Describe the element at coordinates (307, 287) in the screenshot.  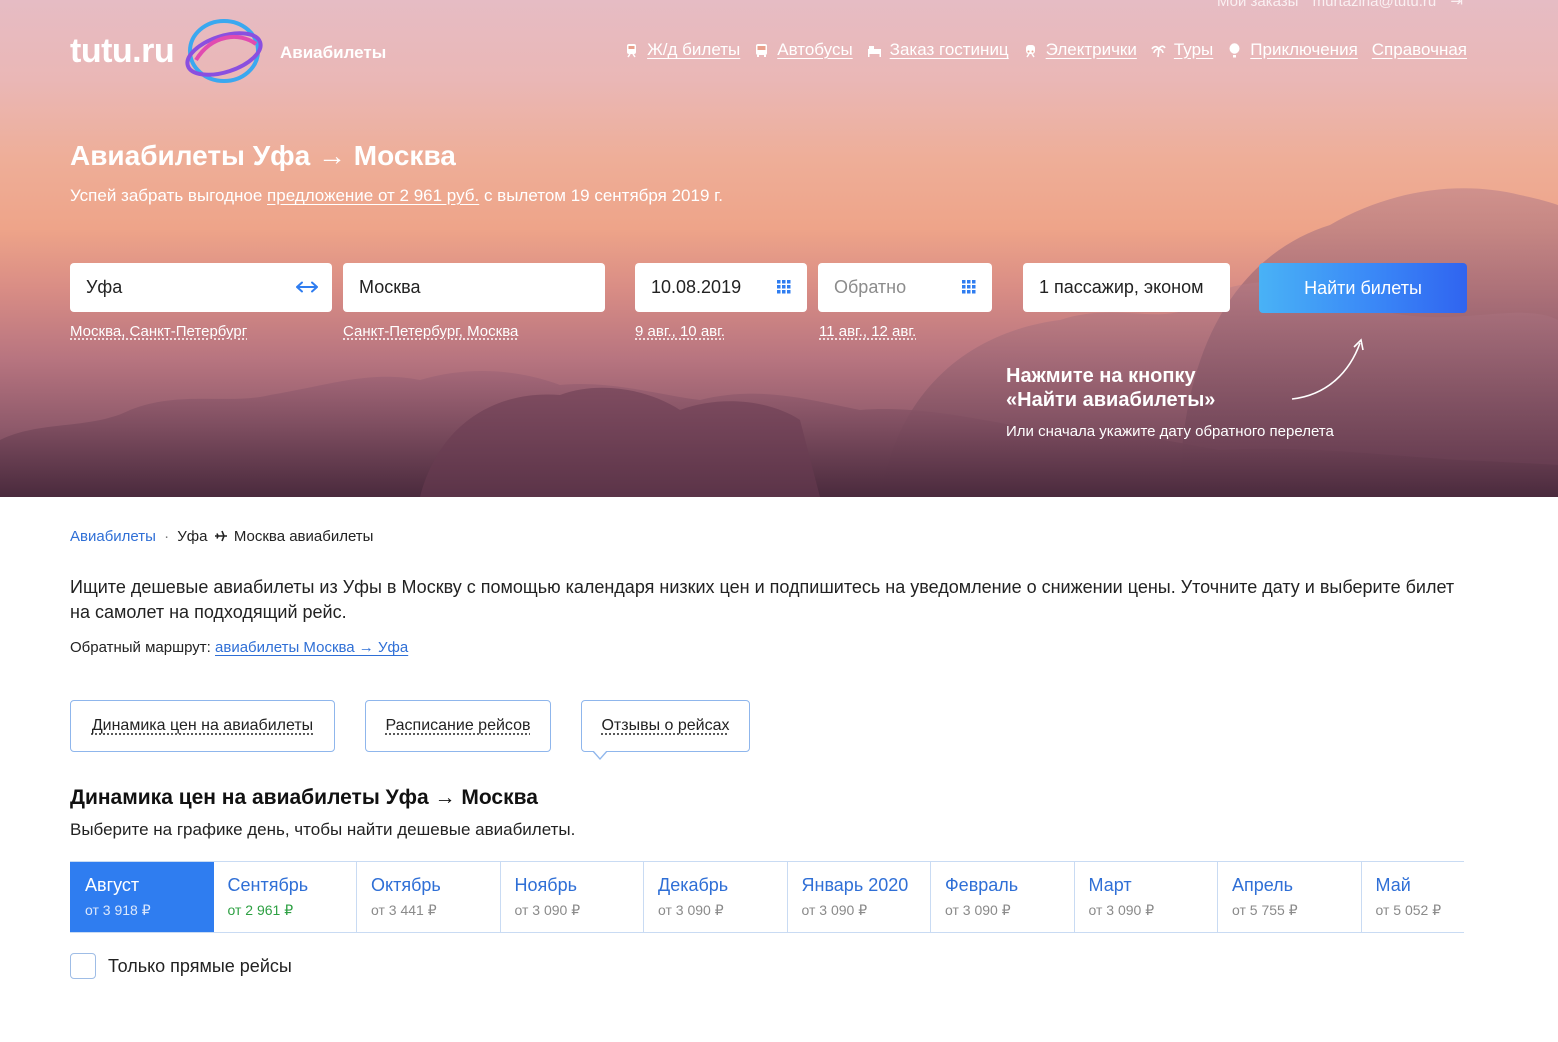
I see `swap-icon` at that location.